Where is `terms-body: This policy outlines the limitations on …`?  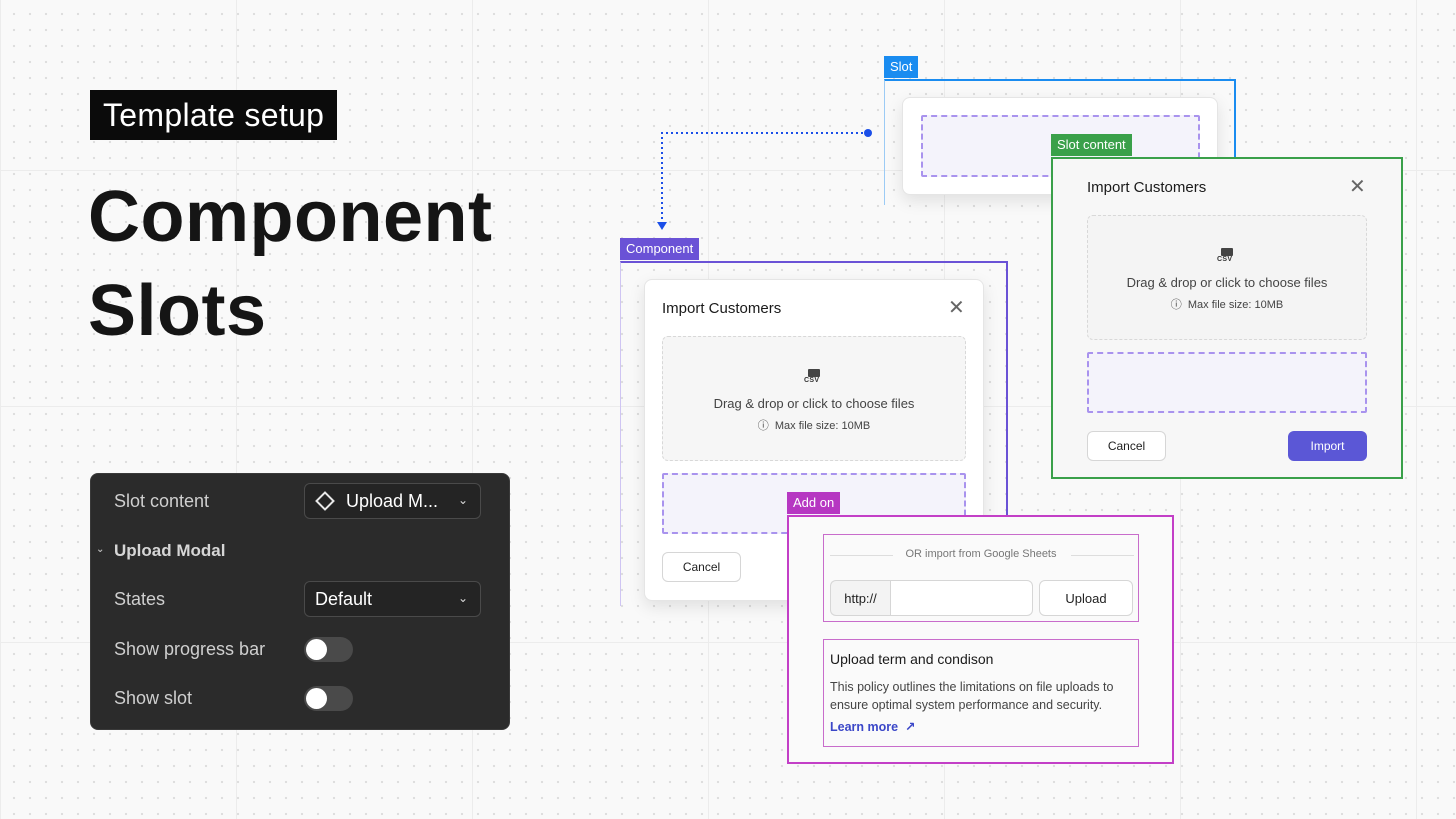
terms-body: This policy outlines the limitations on … is located at coordinates (972, 696).